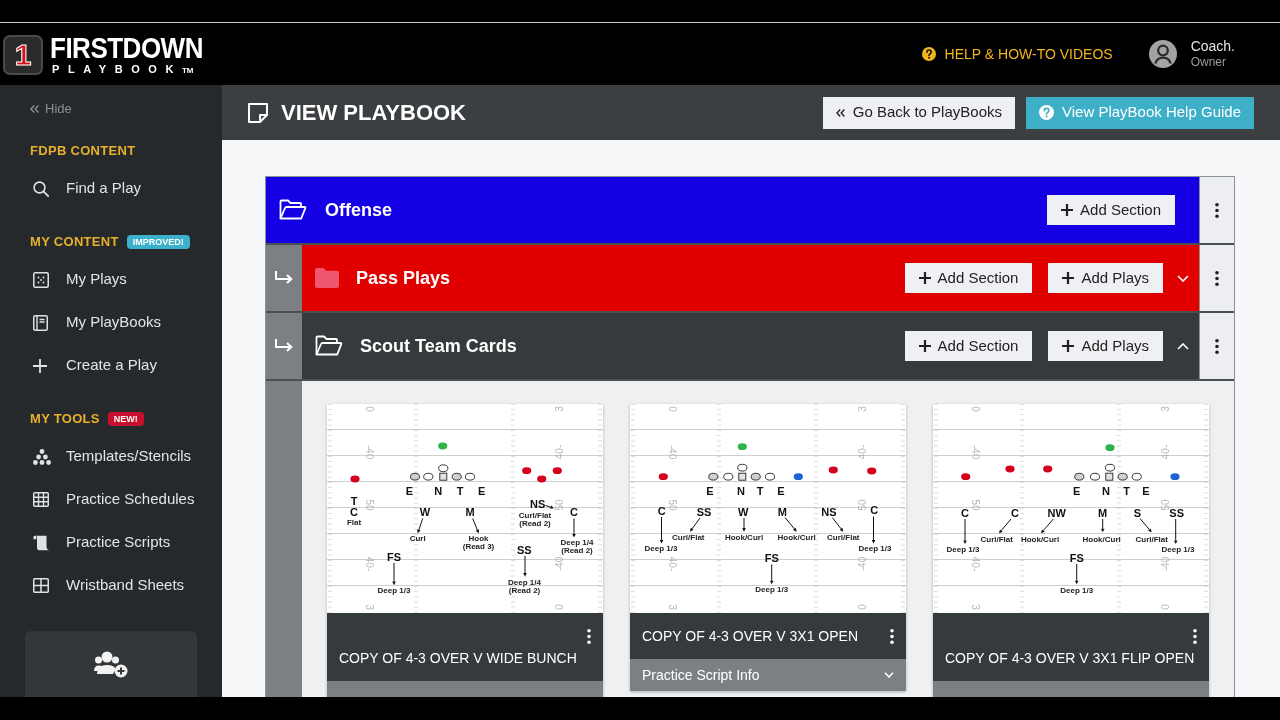 This screenshot has width=1280, height=720. What do you see at coordinates (1212, 46) in the screenshot?
I see `user-name: Coach.` at bounding box center [1212, 46].